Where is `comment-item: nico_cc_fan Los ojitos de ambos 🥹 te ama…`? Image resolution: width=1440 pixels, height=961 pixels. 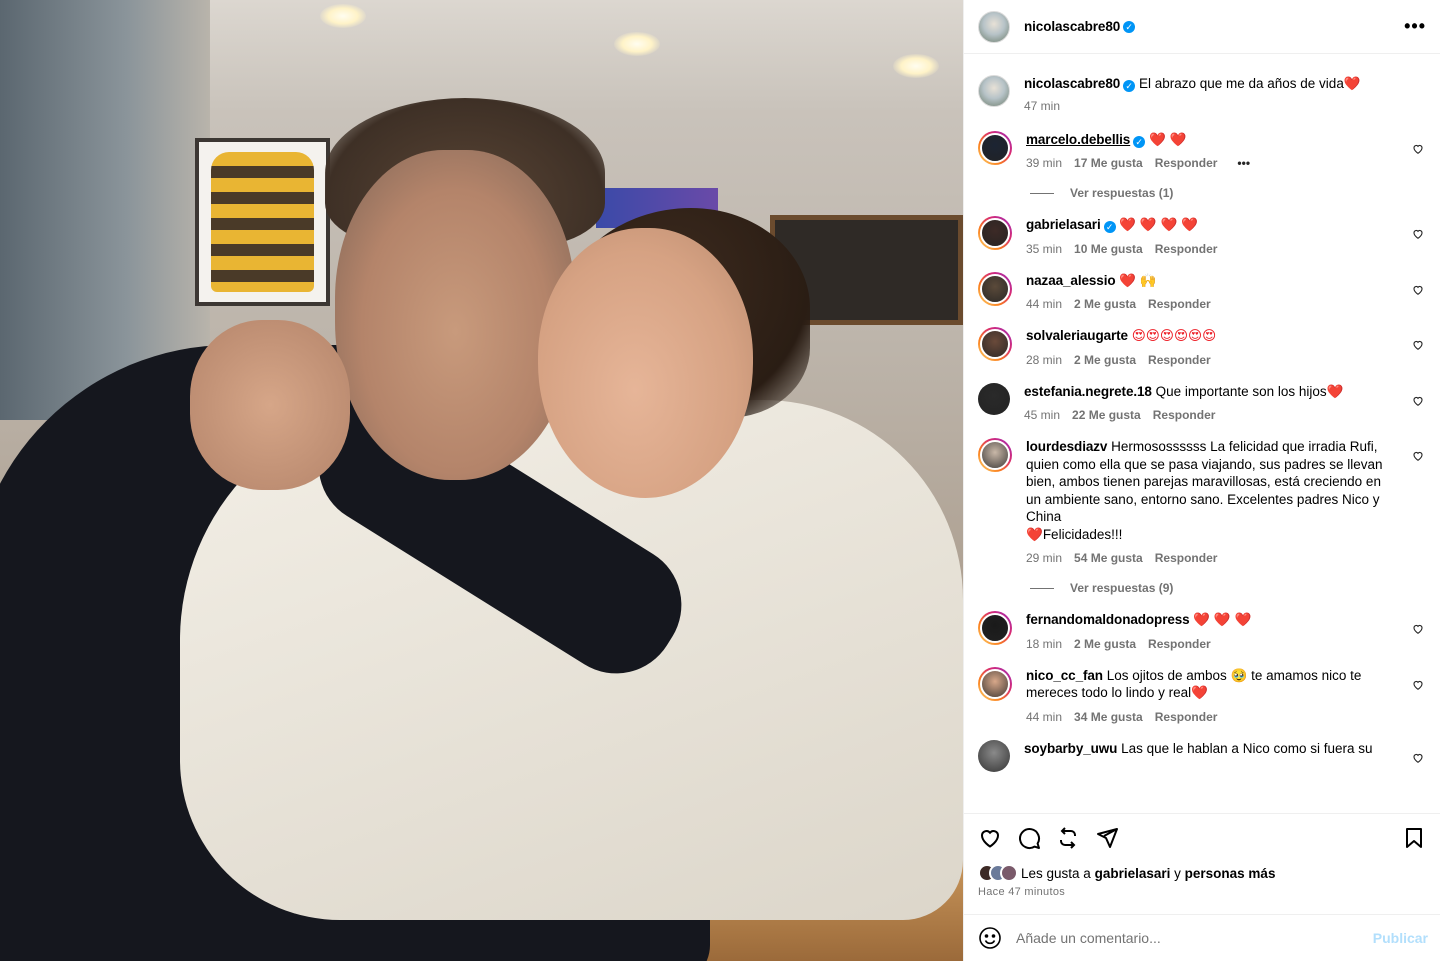 comment-item: nico_cc_fan Los ojitos de ambos 🥹 te ama… is located at coordinates (1201, 695).